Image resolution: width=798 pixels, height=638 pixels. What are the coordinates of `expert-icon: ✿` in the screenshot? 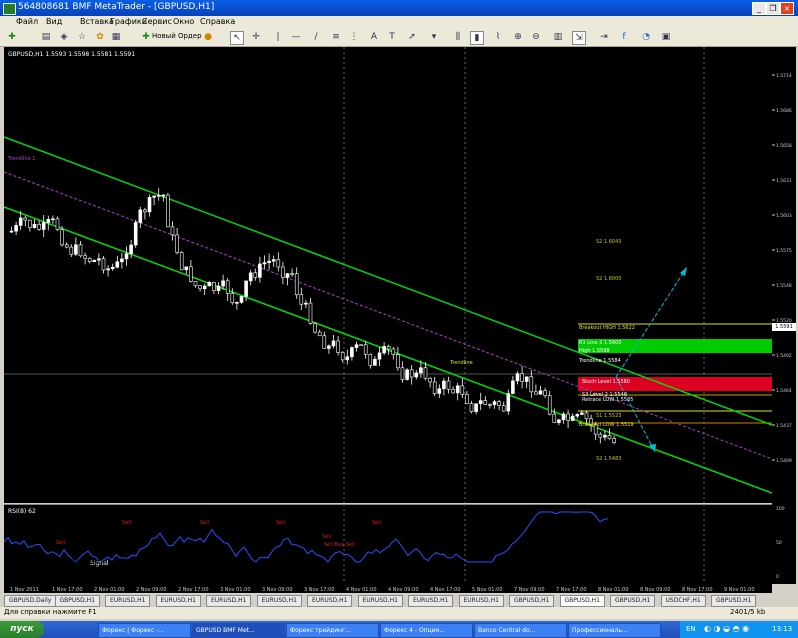 It's located at (100, 37).